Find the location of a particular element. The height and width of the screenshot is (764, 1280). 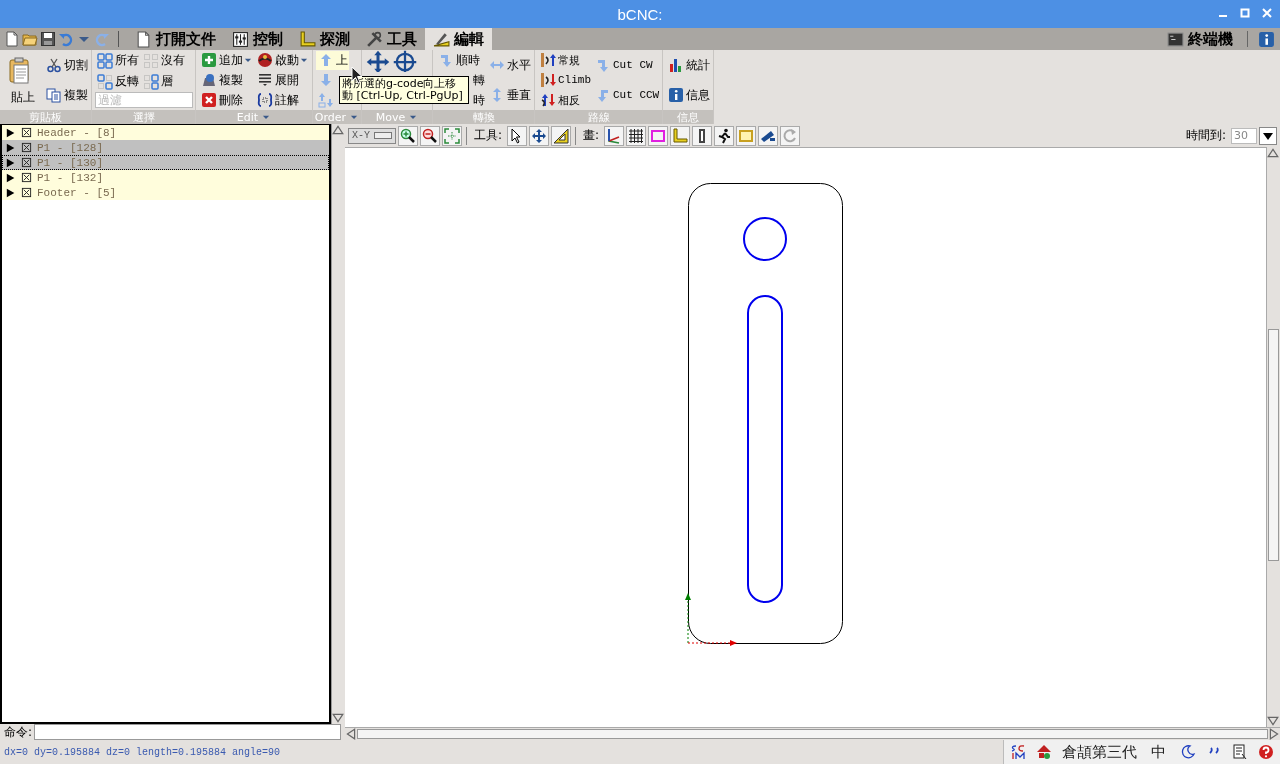

crosshair-icon is located at coordinates (405, 61).